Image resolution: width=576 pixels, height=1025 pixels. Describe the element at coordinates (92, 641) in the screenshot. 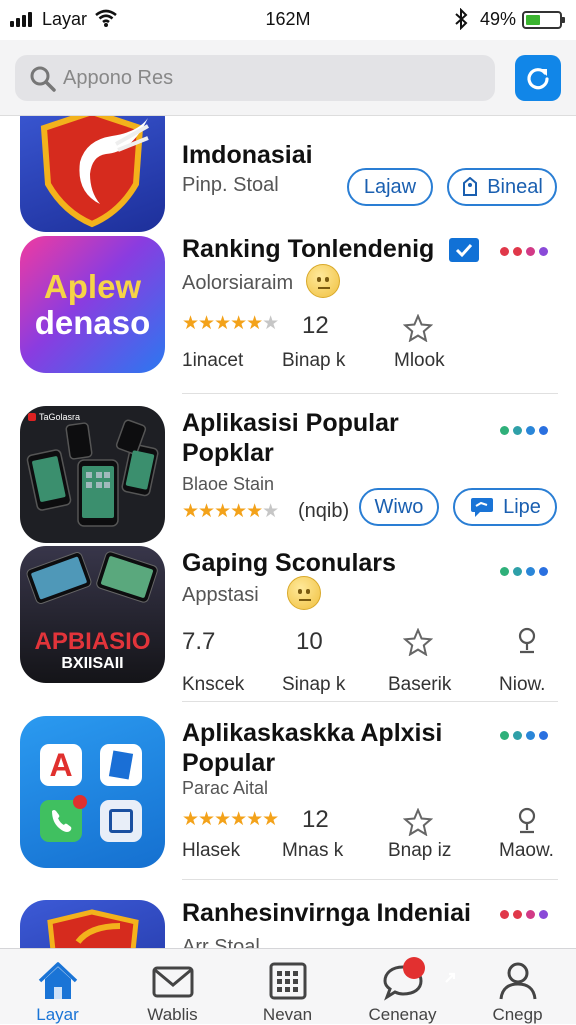

I see `icon-text-top: APBIASIO` at that location.